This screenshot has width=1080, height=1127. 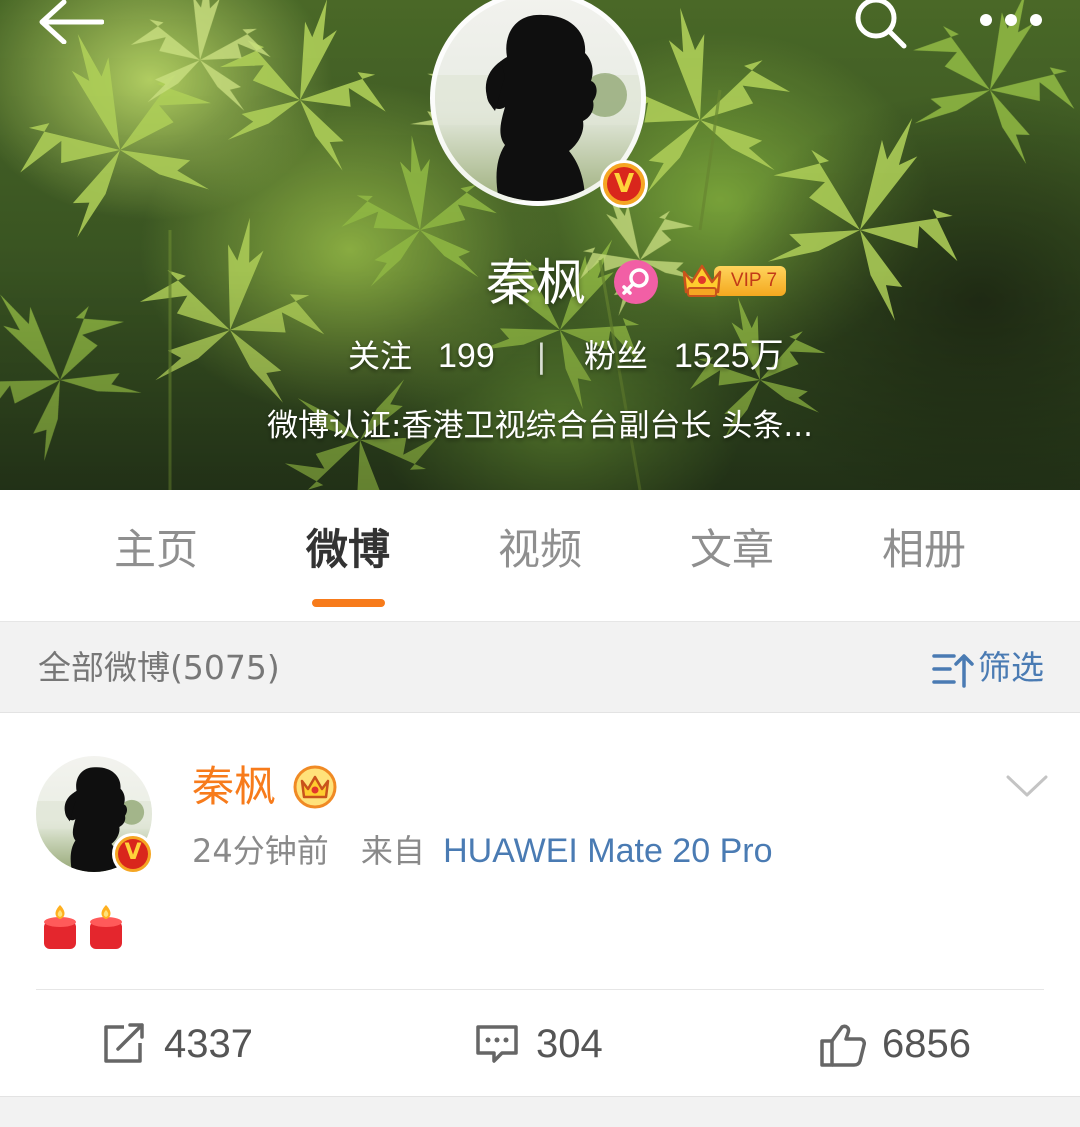 I want to click on active-tab-indicator, so click(x=348, y=603).